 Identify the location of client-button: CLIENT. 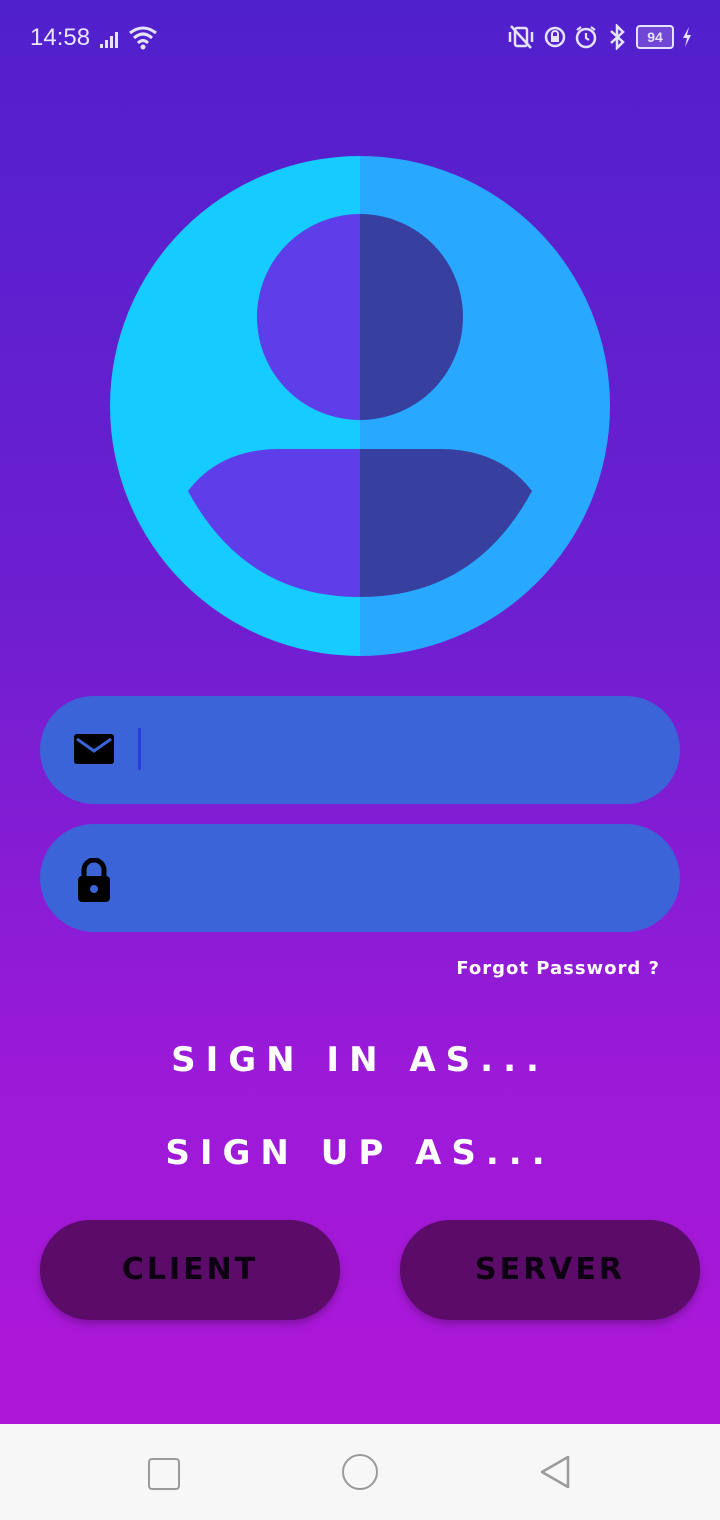
(190, 1270).